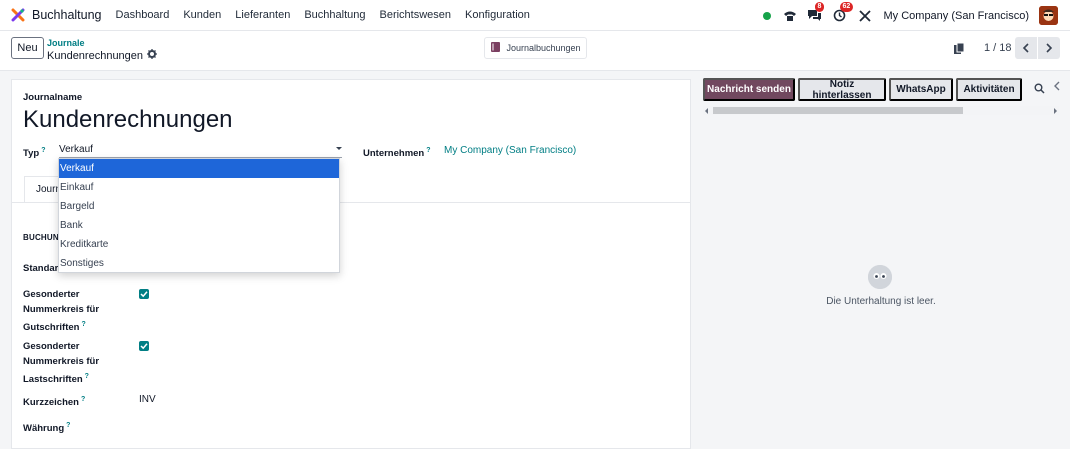 The image size is (1070, 449). I want to click on record-title: Kundenrechnungen, so click(128, 120).